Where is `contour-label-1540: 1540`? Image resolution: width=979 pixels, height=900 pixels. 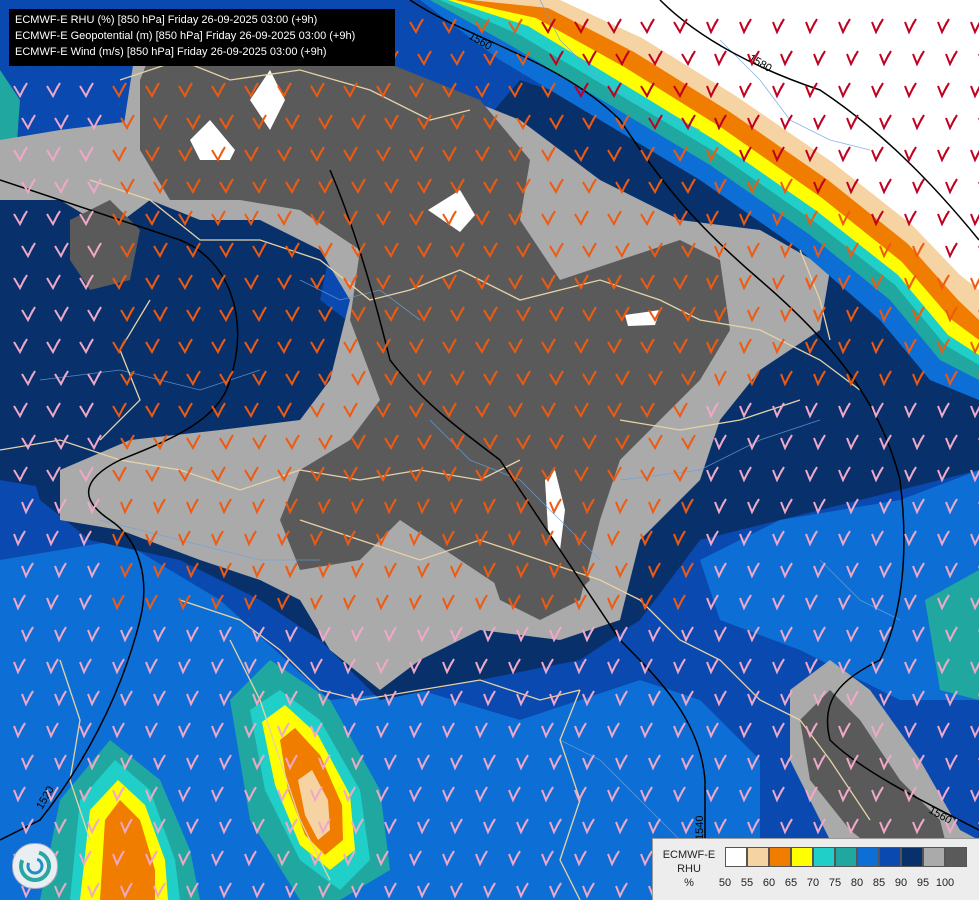 contour-label-1540: 1540 is located at coordinates (700, 828).